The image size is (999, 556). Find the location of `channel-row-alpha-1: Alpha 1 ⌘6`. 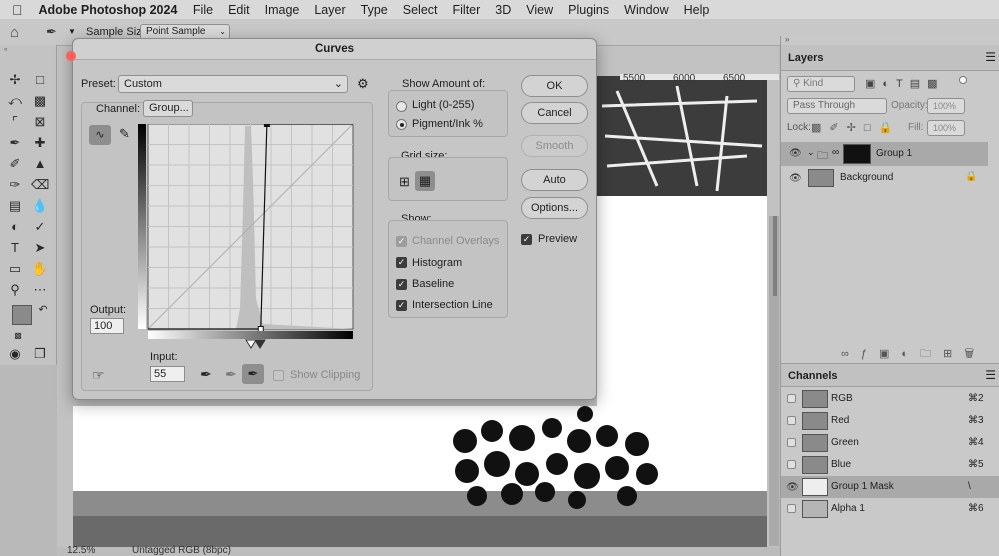

channel-row-alpha-1: Alpha 1 ⌘6 is located at coordinates (884, 509).